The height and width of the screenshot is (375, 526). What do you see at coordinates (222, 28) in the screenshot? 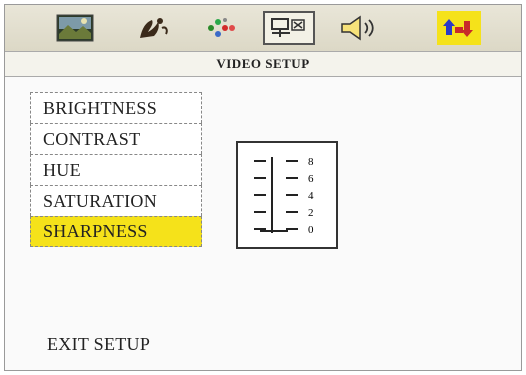
I see `dolby-digital-icon` at bounding box center [222, 28].